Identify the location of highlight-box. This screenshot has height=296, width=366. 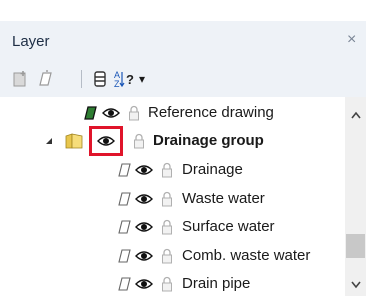
(106, 141).